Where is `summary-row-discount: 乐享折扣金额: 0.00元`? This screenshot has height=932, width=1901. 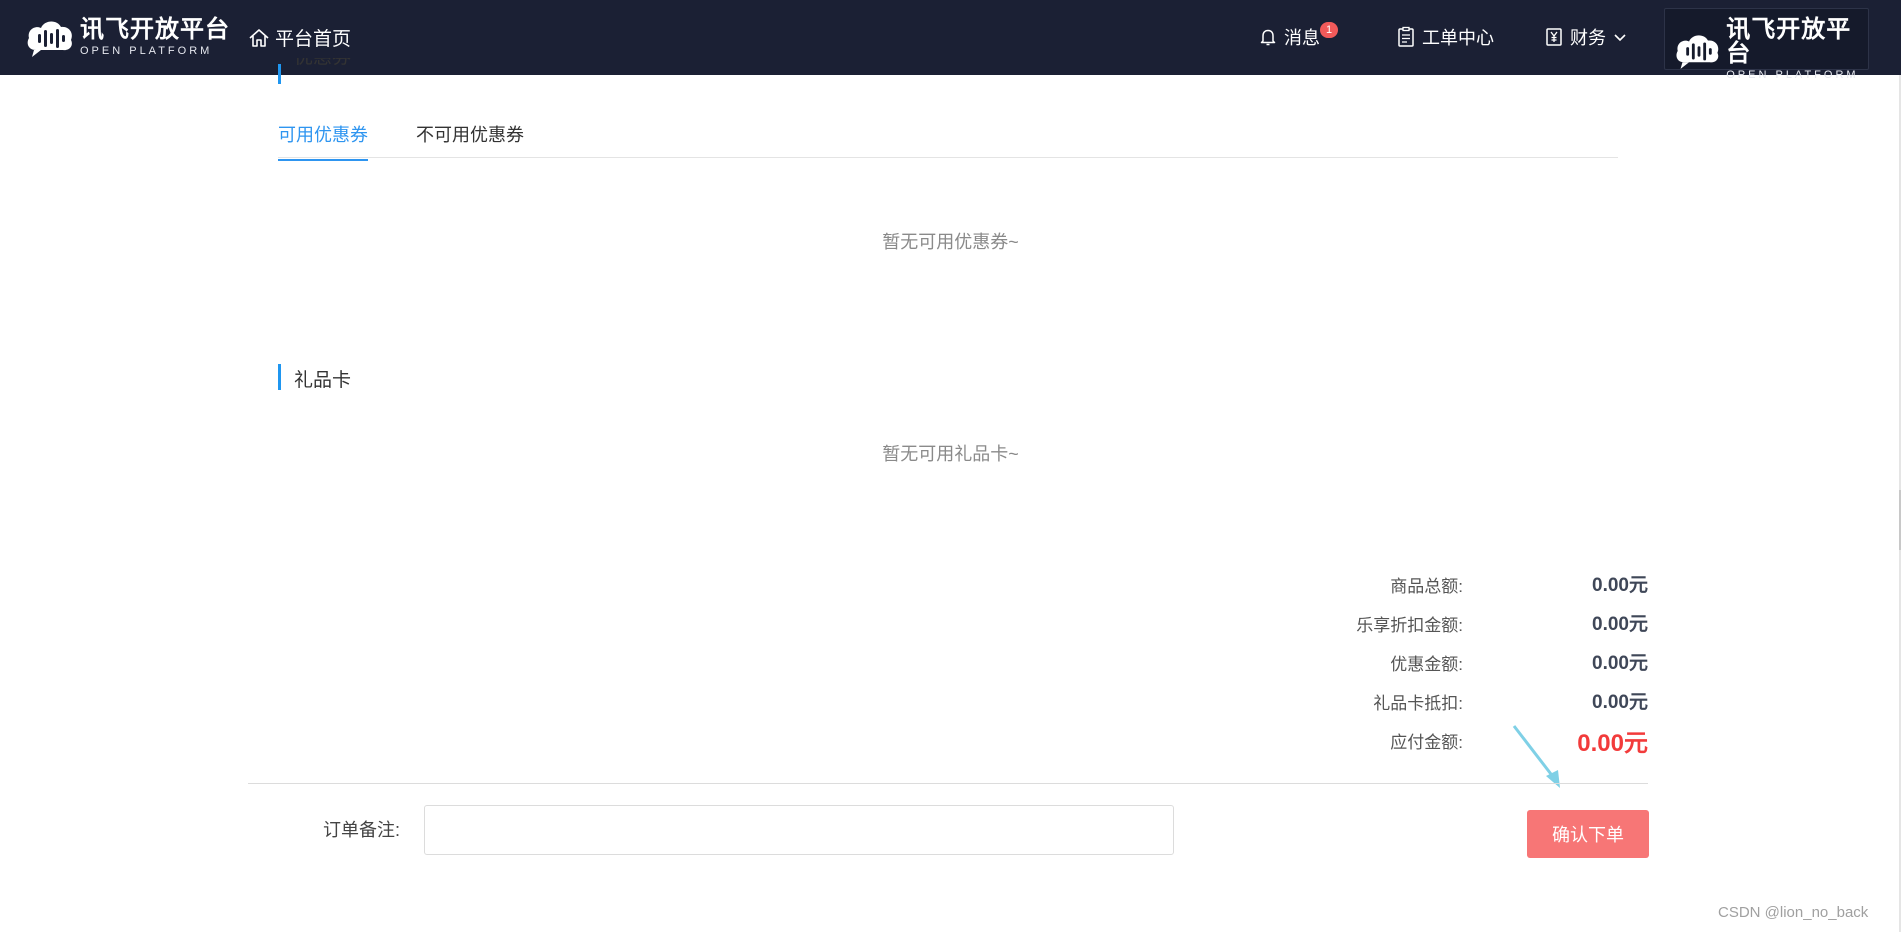
summary-row-discount: 乐享折扣金额: 0.00元 is located at coordinates (1424, 621).